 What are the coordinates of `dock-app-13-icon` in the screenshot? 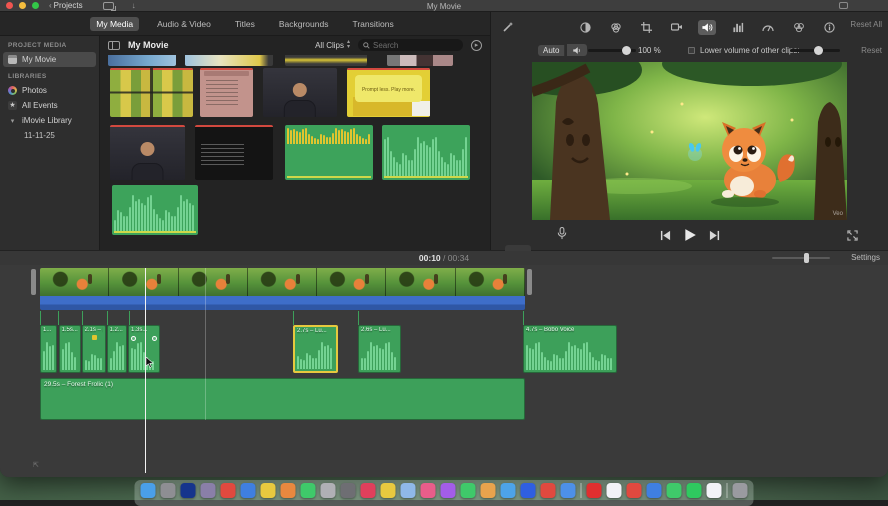 It's located at (388, 490).